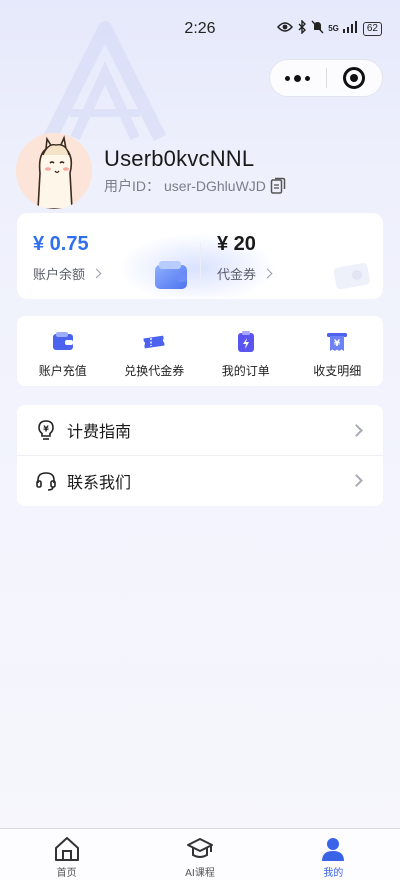 Image resolution: width=400 pixels, height=880 pixels. I want to click on wallet-illustration-icon, so click(171, 275).